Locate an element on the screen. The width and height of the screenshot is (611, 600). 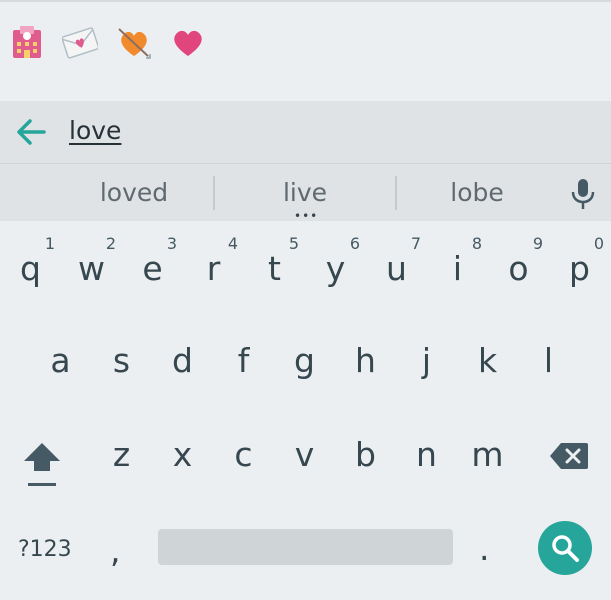
key-z: z is located at coordinates (121, 454).